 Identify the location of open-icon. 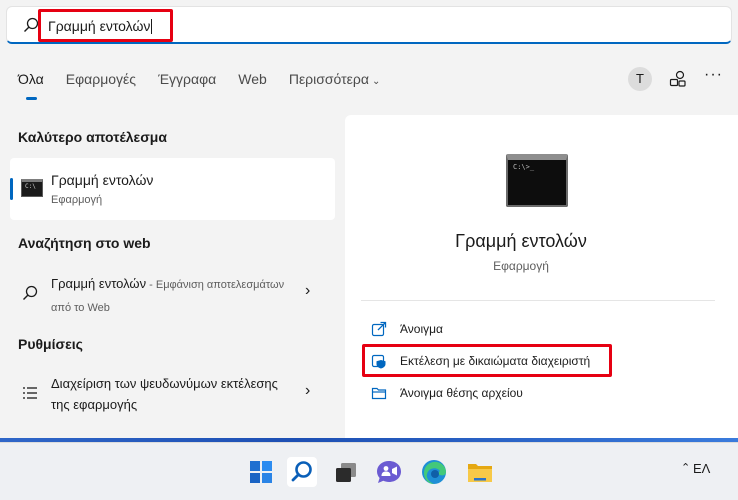
(379, 329).